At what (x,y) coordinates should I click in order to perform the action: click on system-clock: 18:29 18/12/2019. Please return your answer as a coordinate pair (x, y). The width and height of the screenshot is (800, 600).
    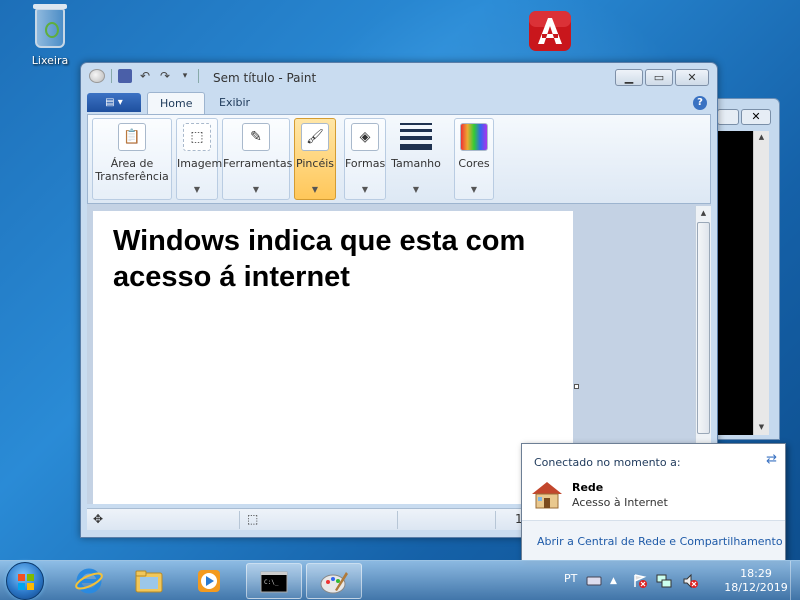
    Looking at the image, I should click on (756, 581).